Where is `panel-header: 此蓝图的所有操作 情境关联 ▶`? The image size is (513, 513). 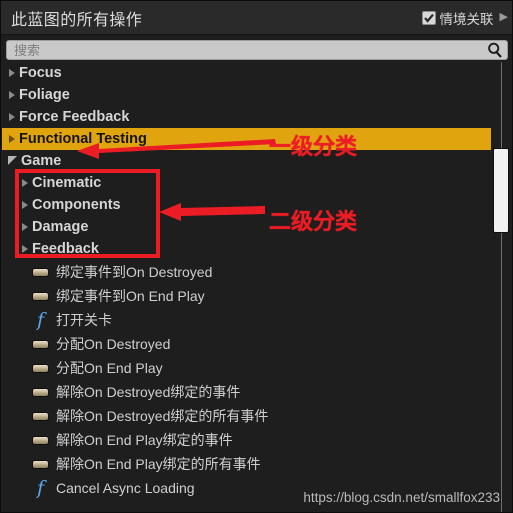
panel-header: 此蓝图的所有操作 情境关联 ▶ is located at coordinates (256, 18).